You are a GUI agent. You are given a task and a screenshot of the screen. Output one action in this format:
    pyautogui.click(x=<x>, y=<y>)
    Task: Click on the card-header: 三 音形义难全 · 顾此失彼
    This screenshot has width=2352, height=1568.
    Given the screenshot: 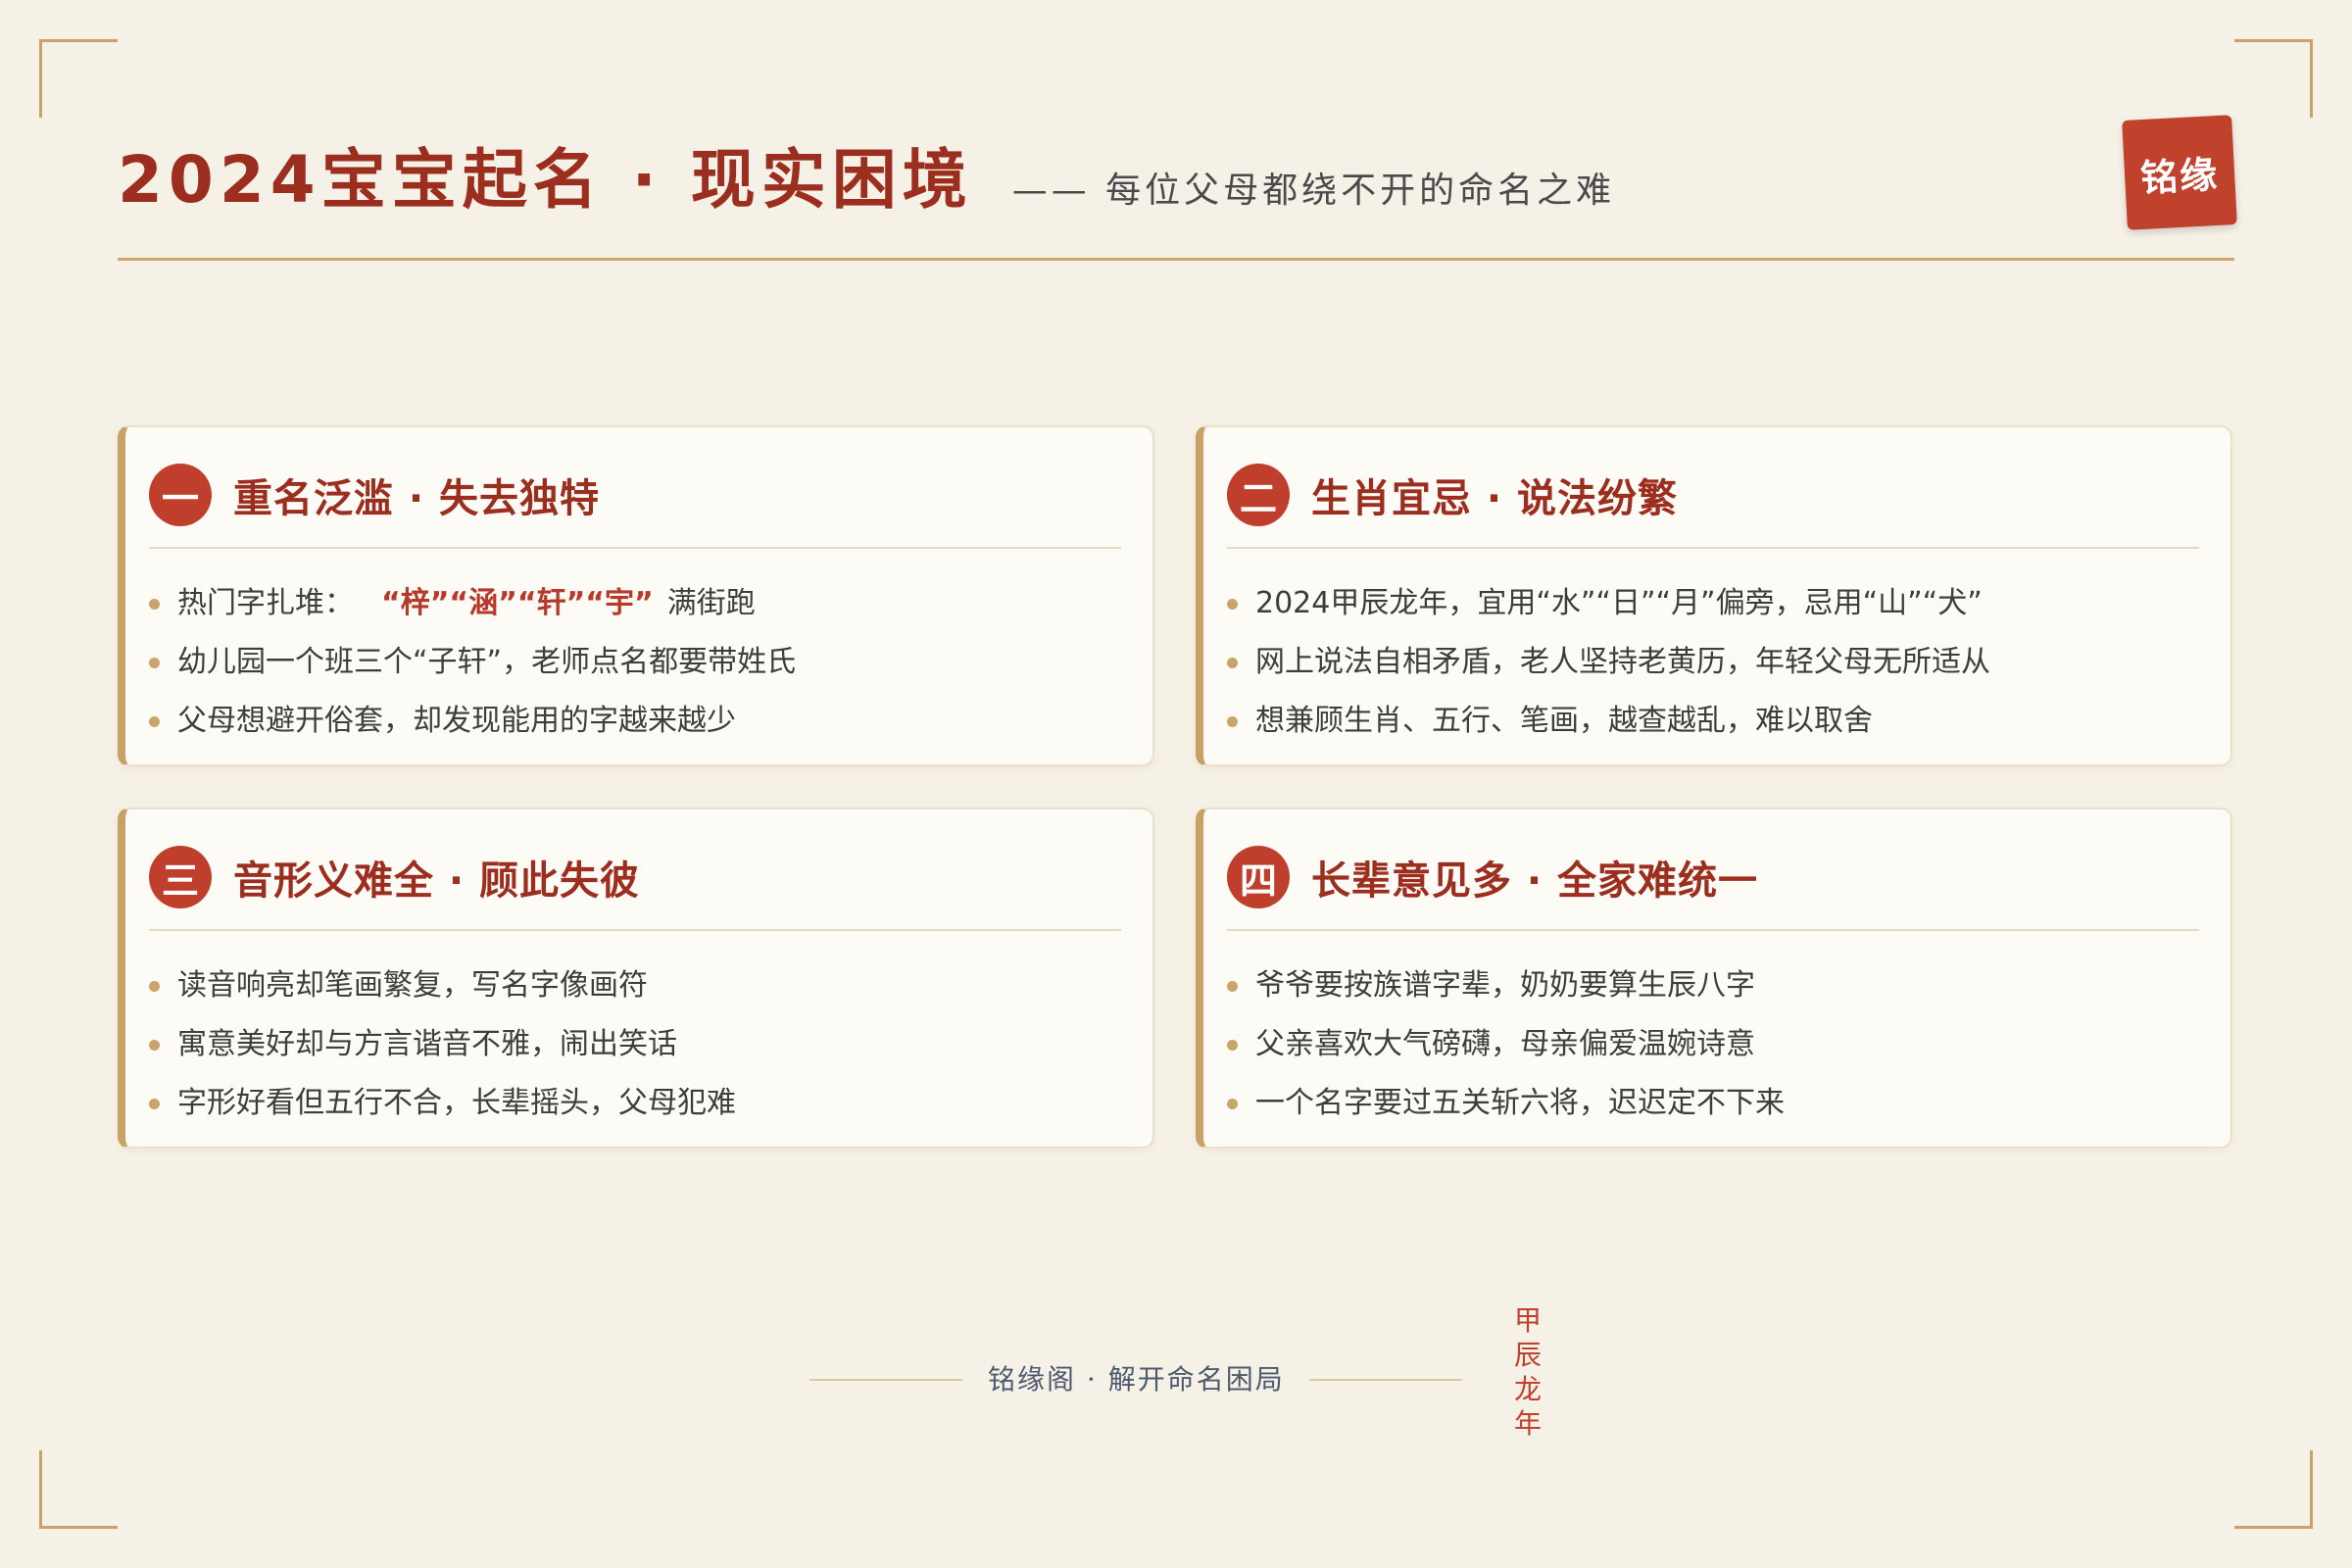 What is the action you would take?
    pyautogui.click(x=635, y=877)
    